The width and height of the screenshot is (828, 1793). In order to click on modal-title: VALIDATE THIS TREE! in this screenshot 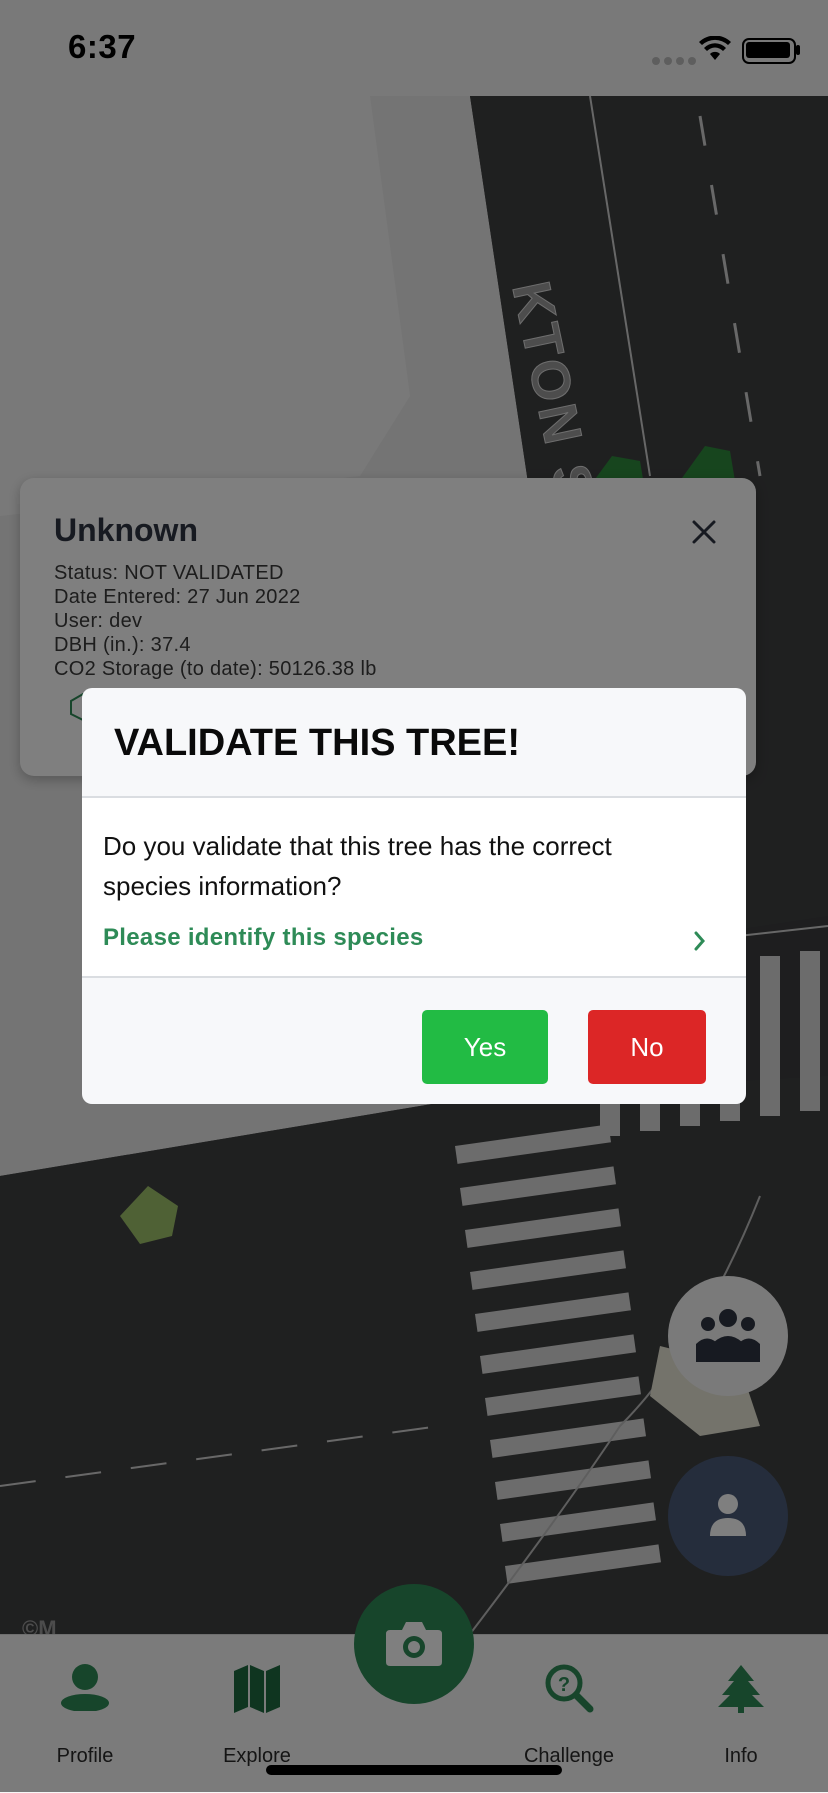, I will do `click(317, 743)`.